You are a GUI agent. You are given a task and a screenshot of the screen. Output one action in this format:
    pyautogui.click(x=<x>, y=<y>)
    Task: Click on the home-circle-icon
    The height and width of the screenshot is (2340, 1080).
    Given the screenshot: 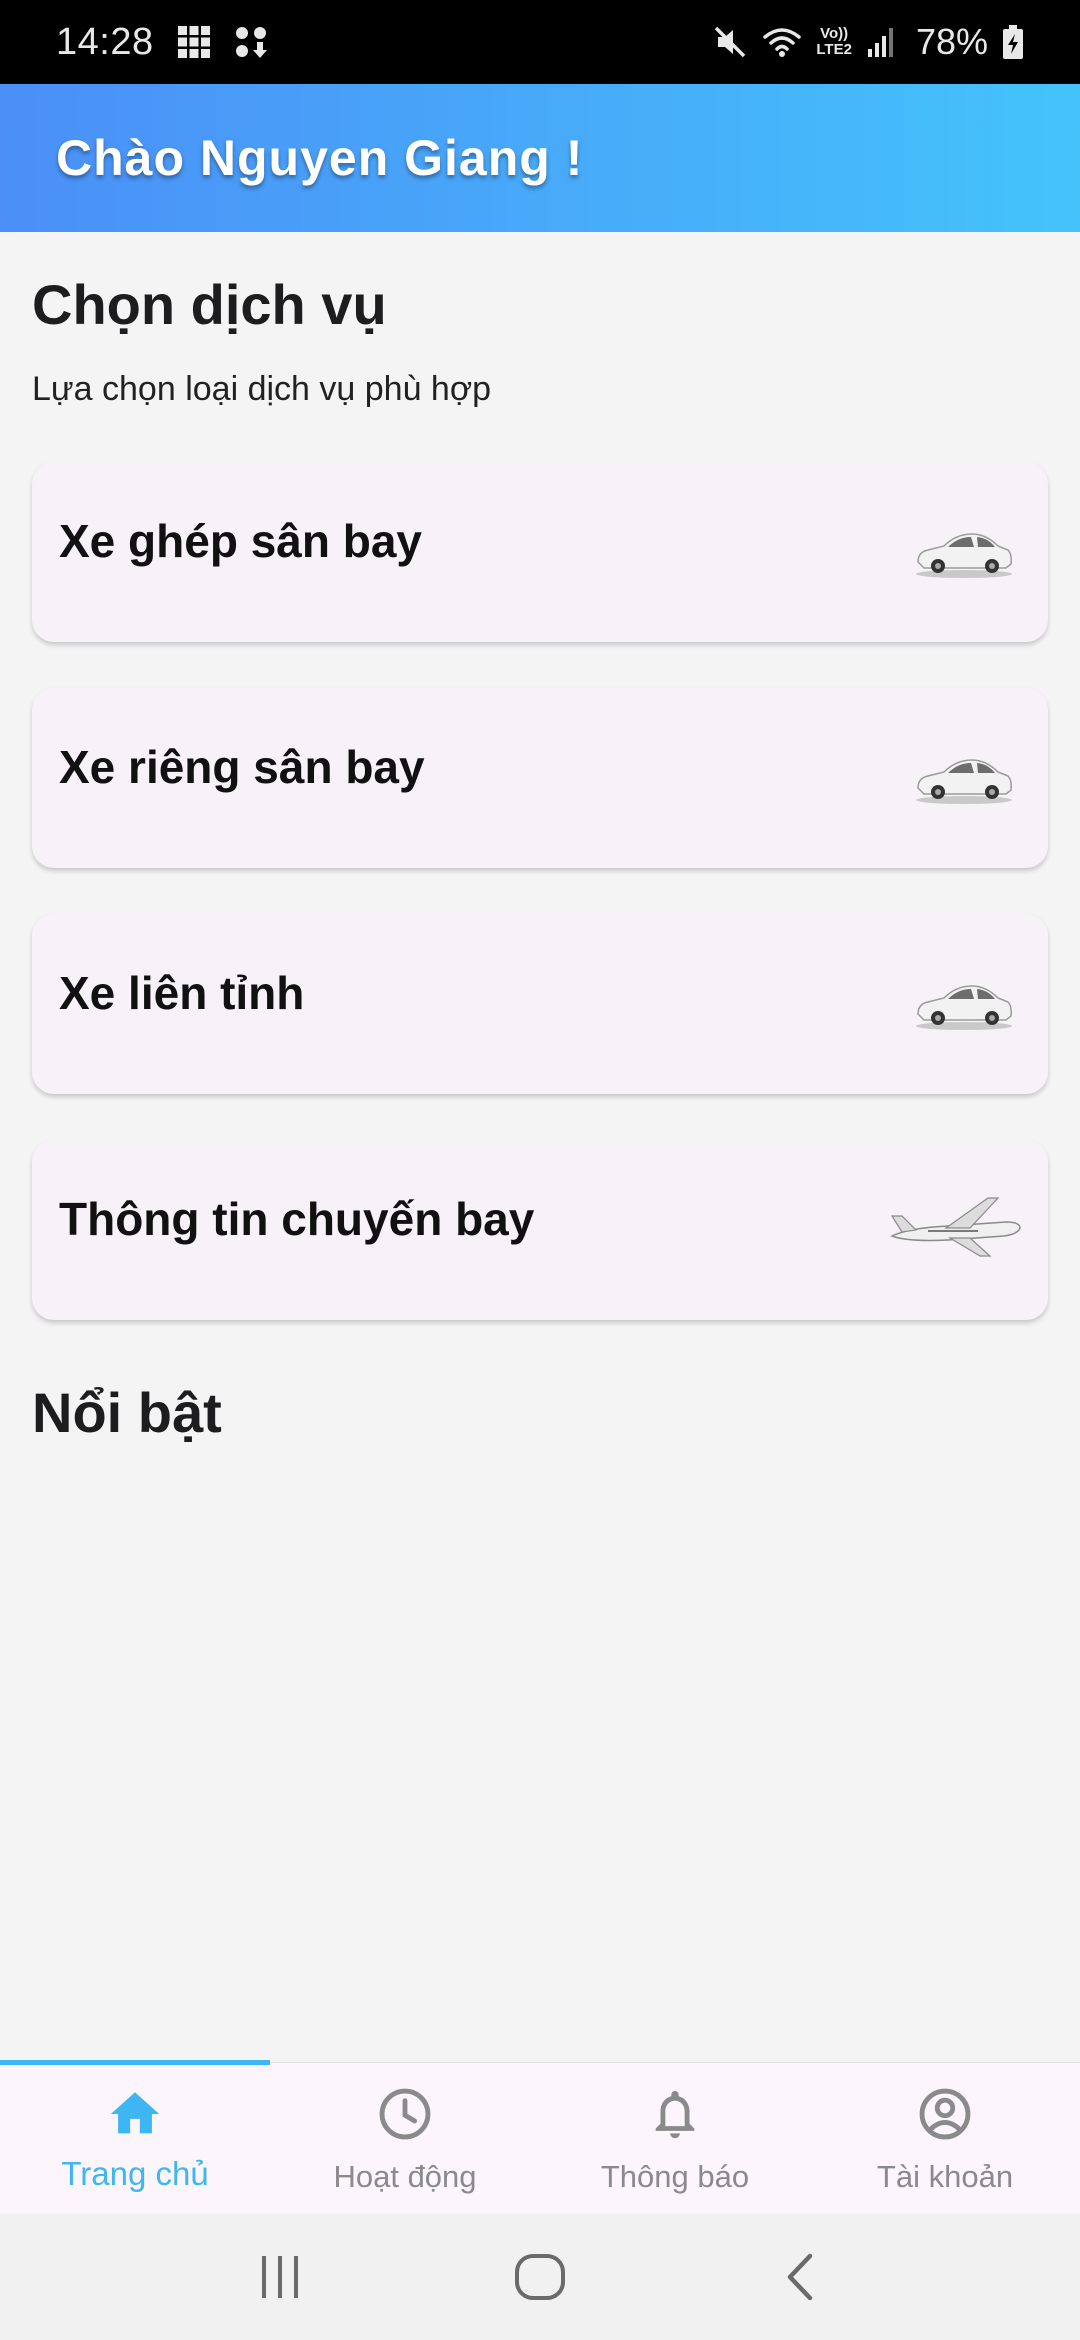 What is the action you would take?
    pyautogui.click(x=540, y=2277)
    